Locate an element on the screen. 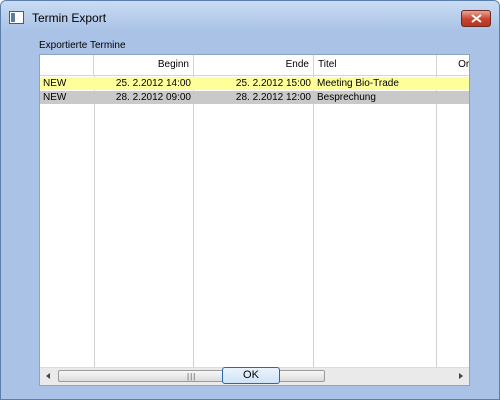  scroll-right-icon is located at coordinates (460, 376).